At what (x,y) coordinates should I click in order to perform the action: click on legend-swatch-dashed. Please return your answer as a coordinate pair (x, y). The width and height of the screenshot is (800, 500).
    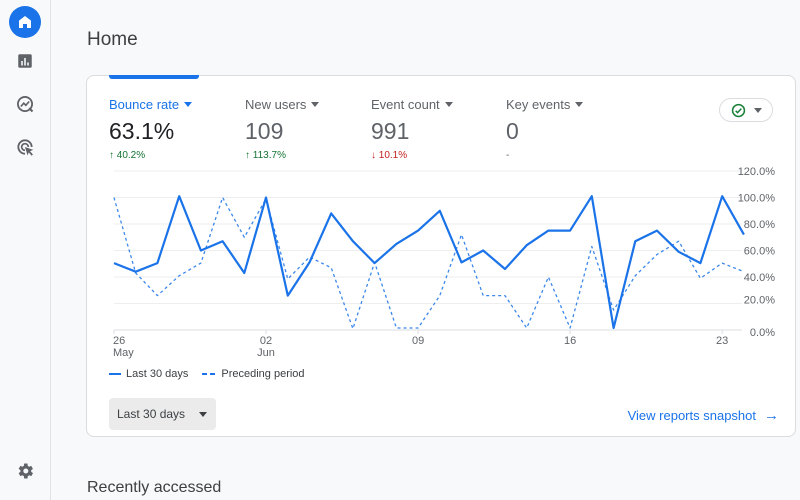
    Looking at the image, I should click on (209, 374).